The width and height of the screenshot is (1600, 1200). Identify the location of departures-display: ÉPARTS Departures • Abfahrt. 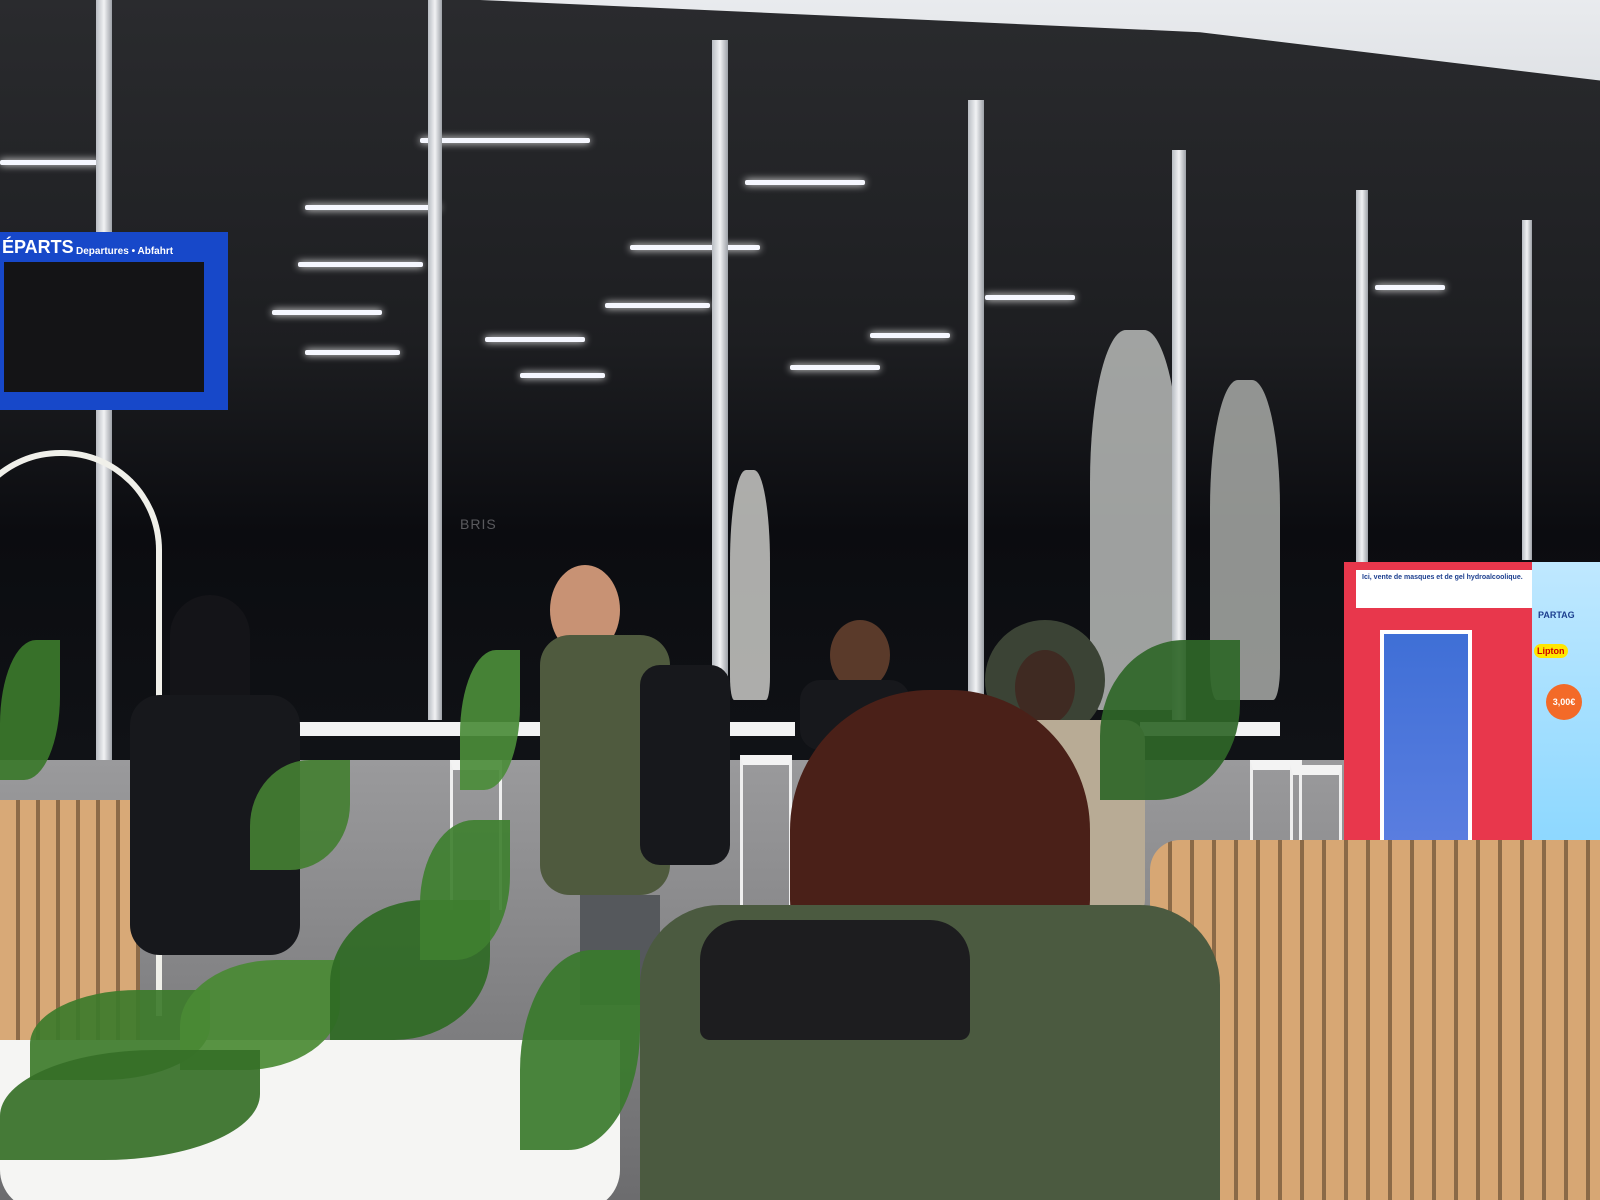
(114, 321).